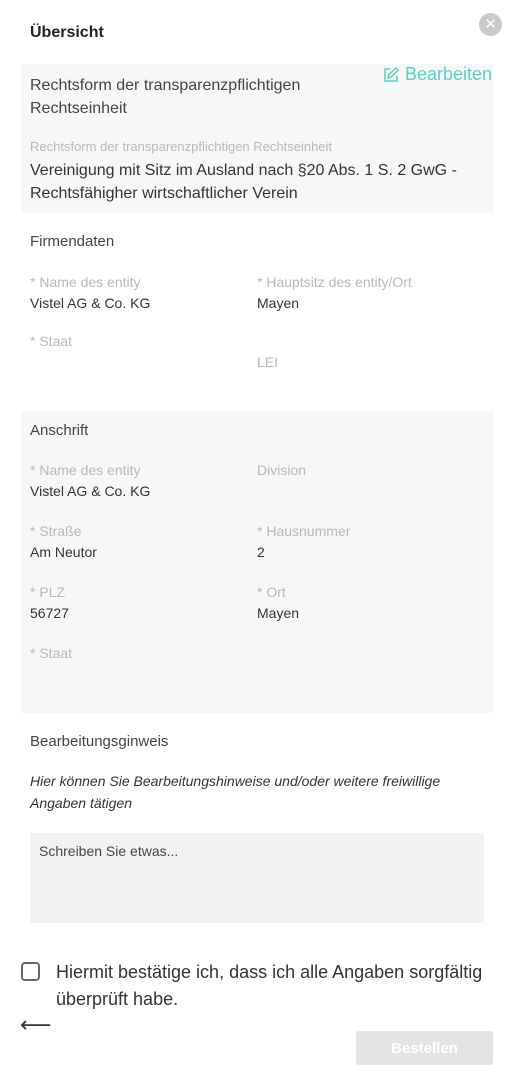 Image resolution: width=516 pixels, height=1078 pixels. Describe the element at coordinates (261, 552) in the screenshot. I see `address-number-value: 2` at that location.